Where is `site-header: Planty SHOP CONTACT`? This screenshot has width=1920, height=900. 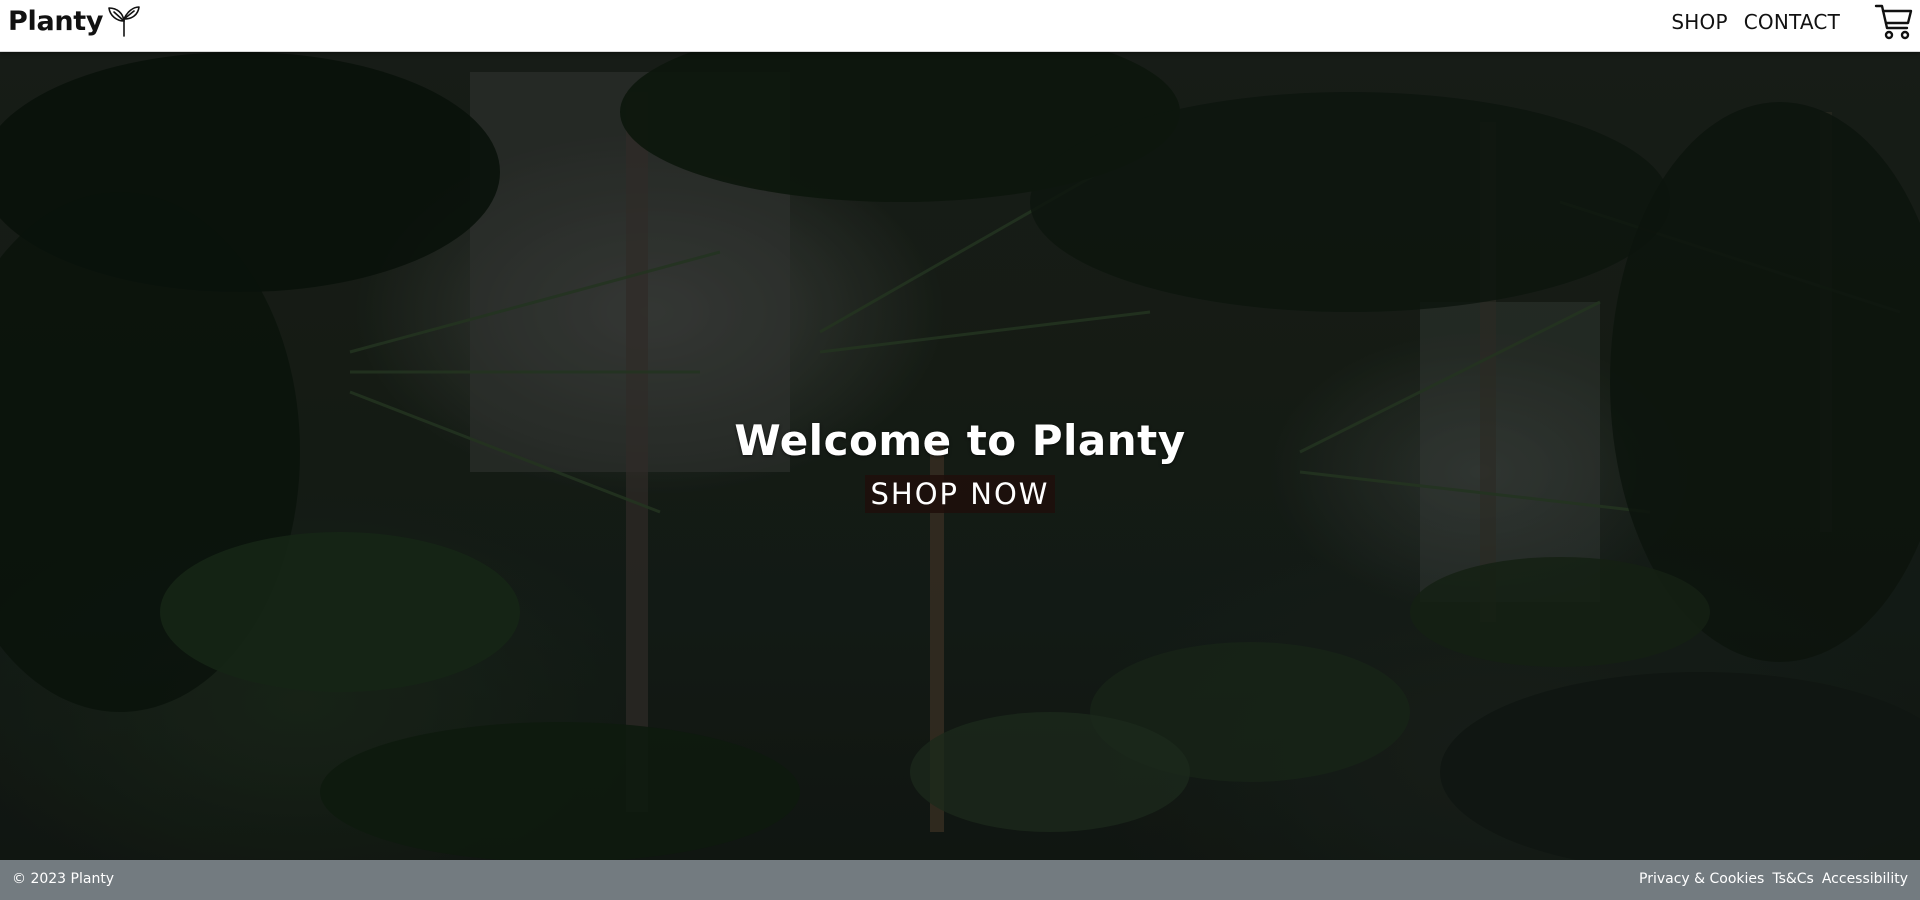
site-header: Planty SHOP CONTACT is located at coordinates (960, 26).